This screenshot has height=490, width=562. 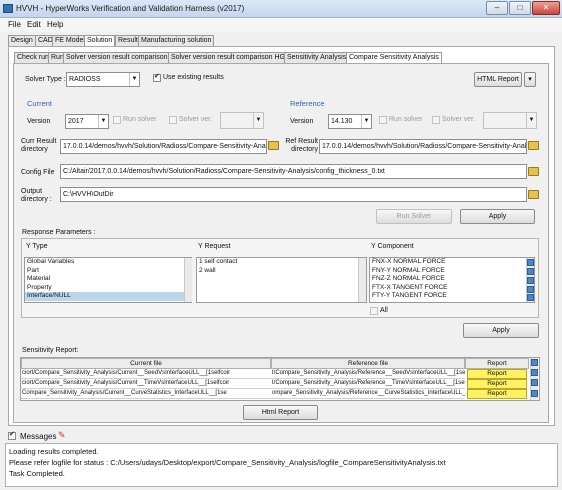 I want to click on reference-run-solver-checkbox, so click(x=383, y=120).